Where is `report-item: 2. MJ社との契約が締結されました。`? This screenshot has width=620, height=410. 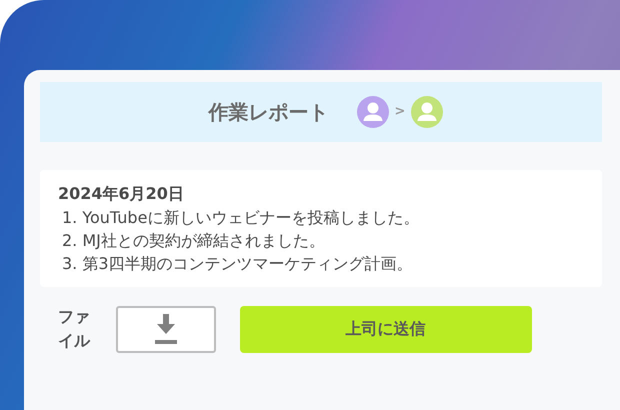 report-item: 2. MJ社との契約が締結されました。 is located at coordinates (193, 241).